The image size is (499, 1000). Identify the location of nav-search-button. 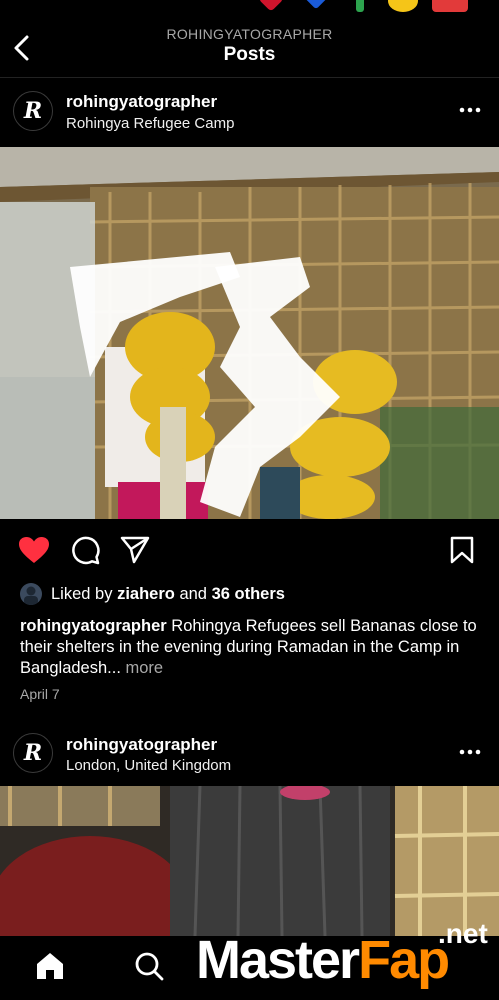
(149, 966).